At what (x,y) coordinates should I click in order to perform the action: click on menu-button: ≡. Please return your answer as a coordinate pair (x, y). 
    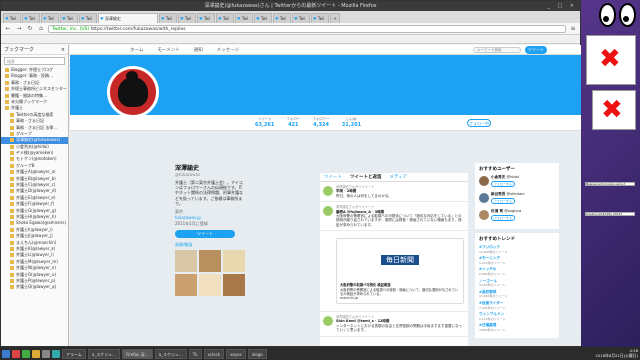
    Looking at the image, I should click on (573, 29).